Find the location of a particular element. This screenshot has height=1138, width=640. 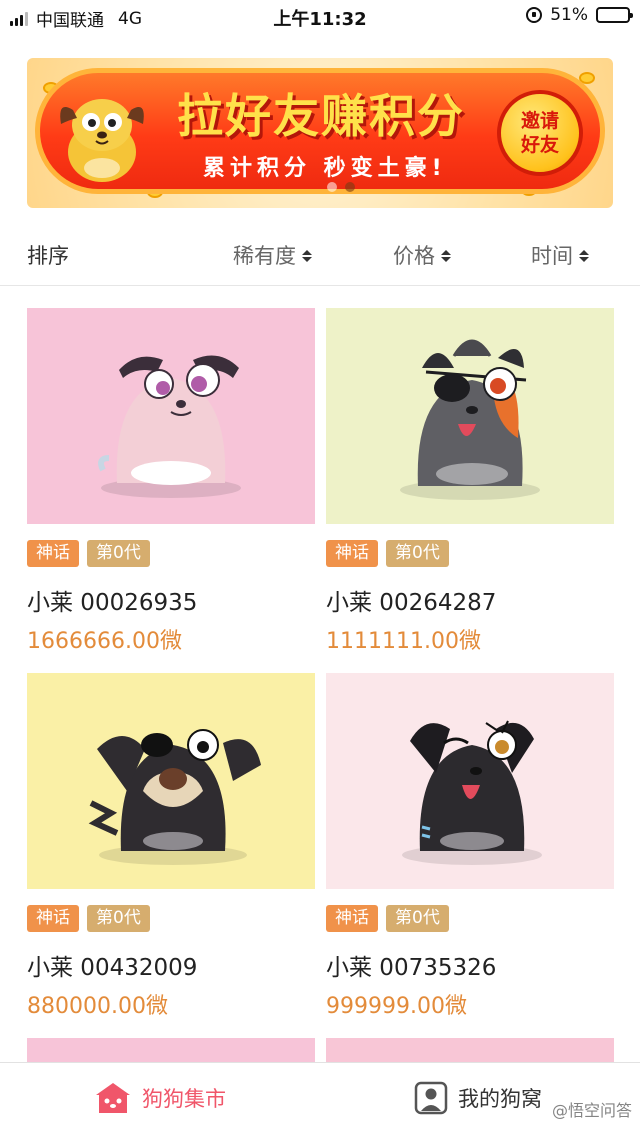

dog-card: 神话 第0代 小莱 00735326 999999.00微 is located at coordinates (470, 846).